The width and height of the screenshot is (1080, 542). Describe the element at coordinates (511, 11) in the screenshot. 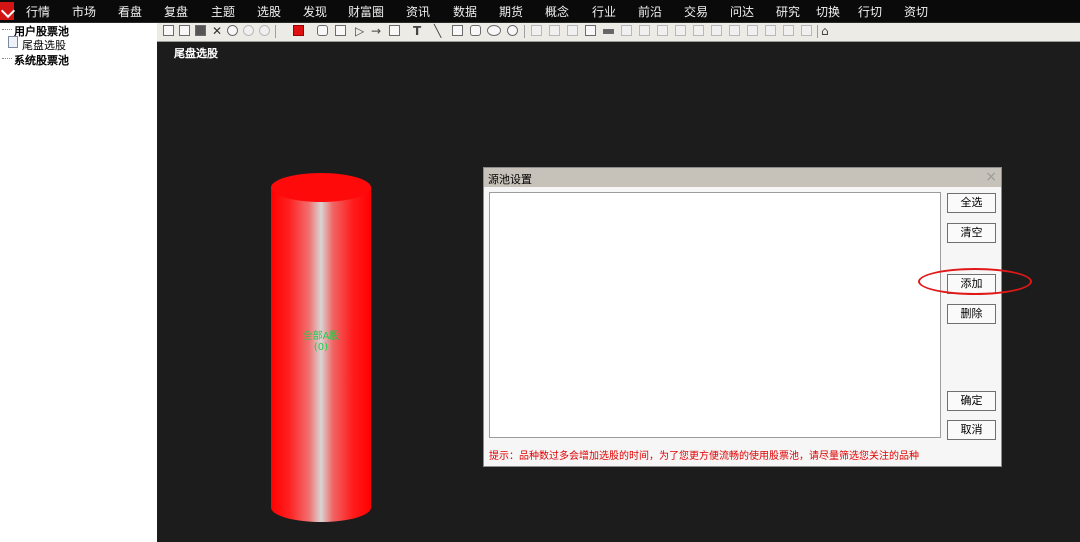

I see `menu-item-futures: 期货` at that location.